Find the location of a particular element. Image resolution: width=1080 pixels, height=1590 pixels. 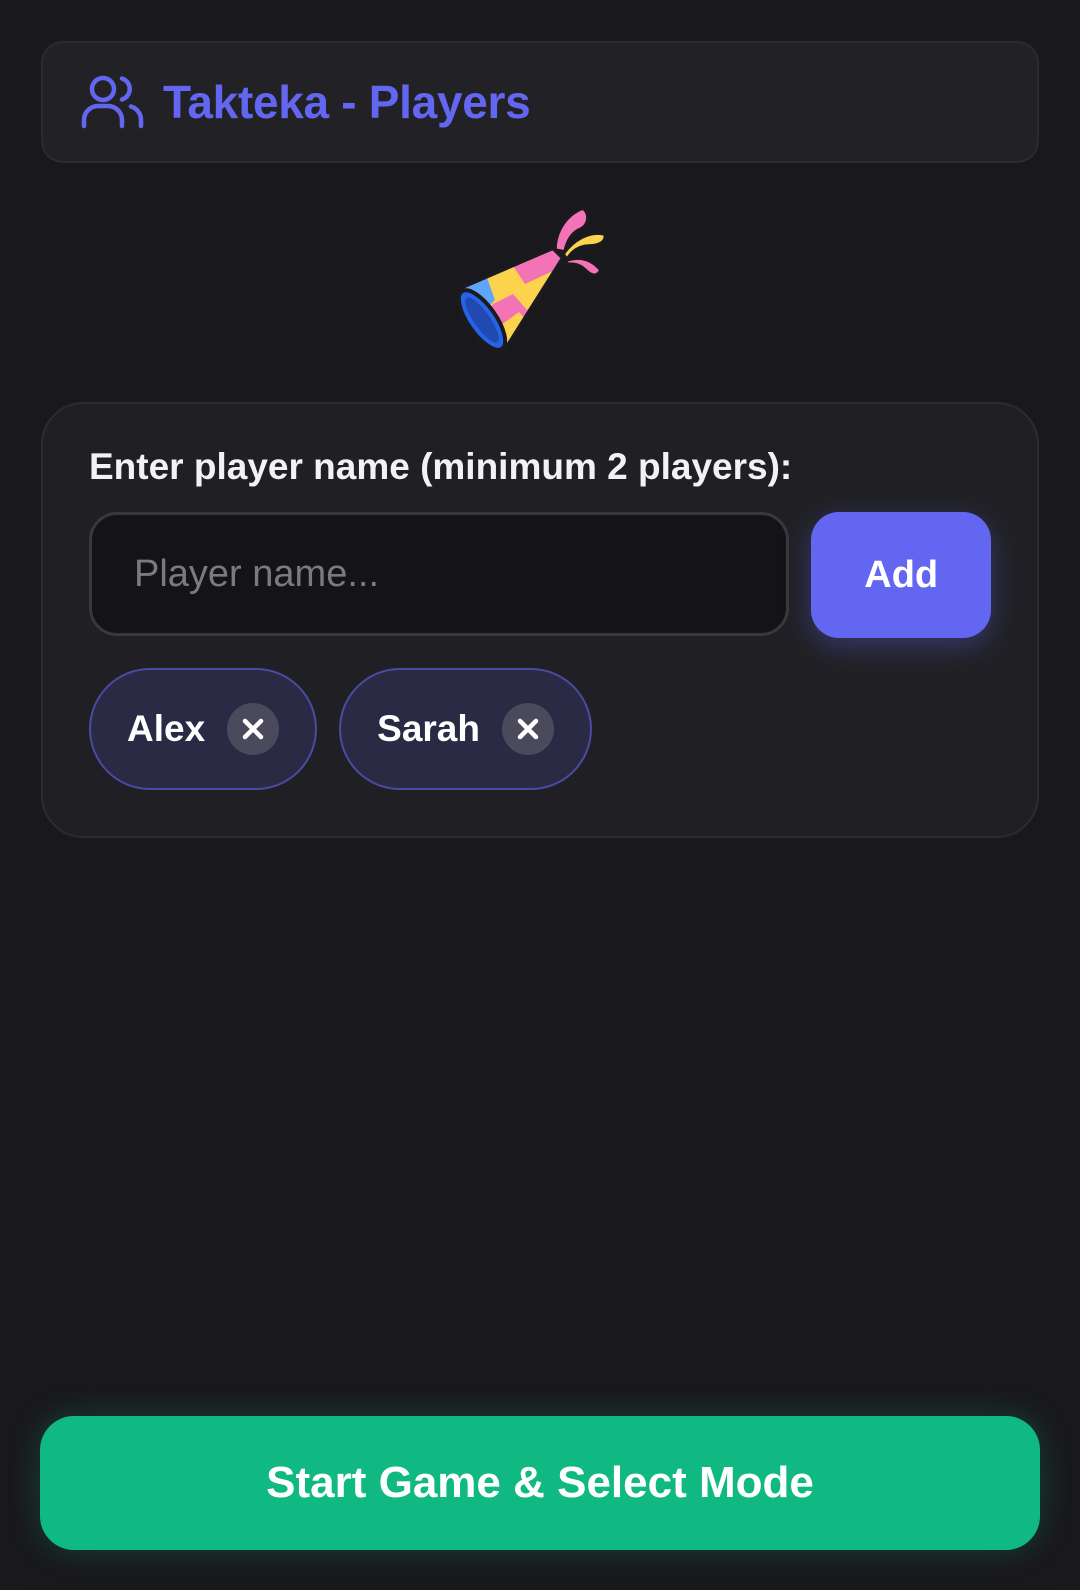

player-list: Alex Sarah is located at coordinates (540, 729).